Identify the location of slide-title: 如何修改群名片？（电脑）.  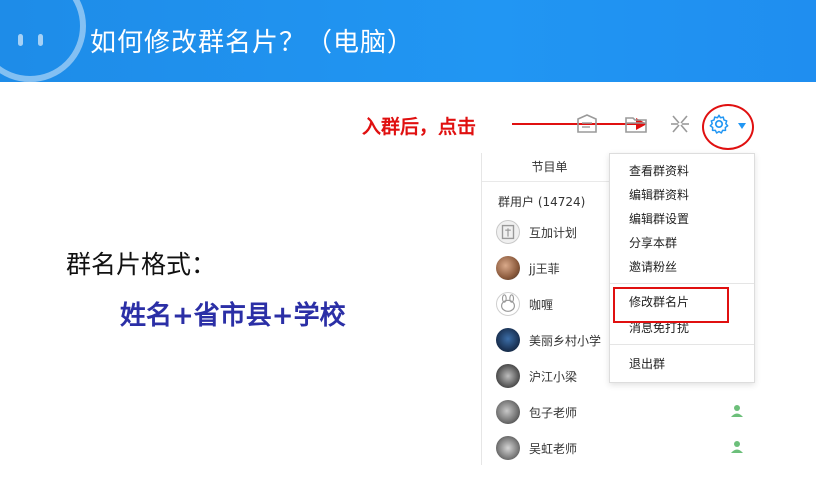
(252, 43).